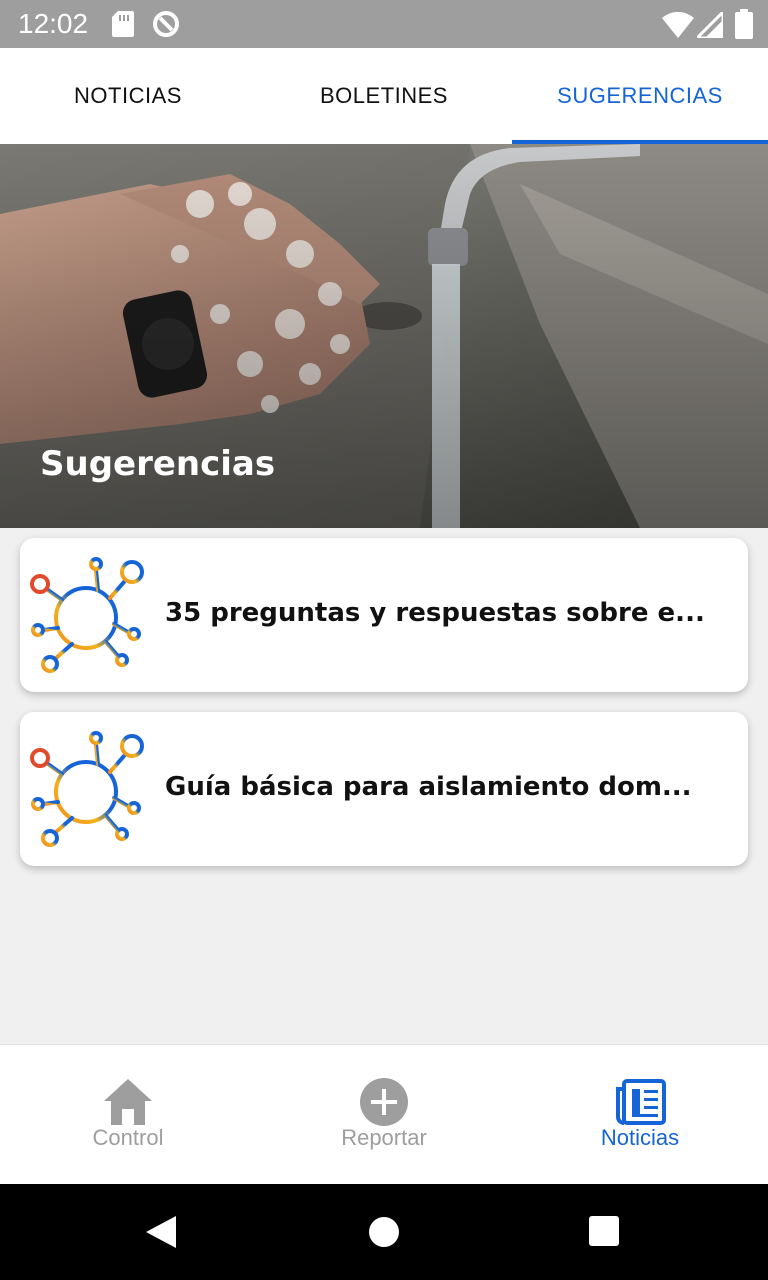 The image size is (768, 1280). I want to click on status-time: 12:02, so click(53, 23).